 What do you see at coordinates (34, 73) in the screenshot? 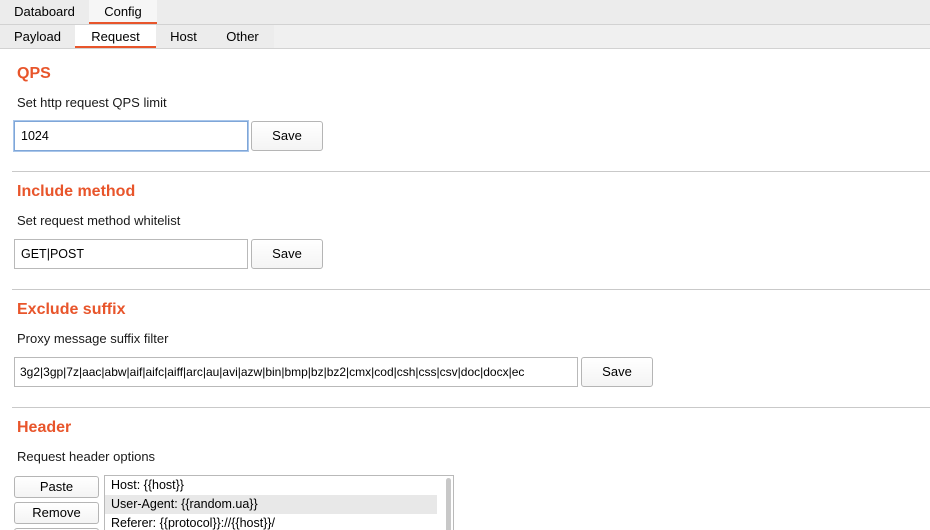
I see `qps-title: QPS` at bounding box center [34, 73].